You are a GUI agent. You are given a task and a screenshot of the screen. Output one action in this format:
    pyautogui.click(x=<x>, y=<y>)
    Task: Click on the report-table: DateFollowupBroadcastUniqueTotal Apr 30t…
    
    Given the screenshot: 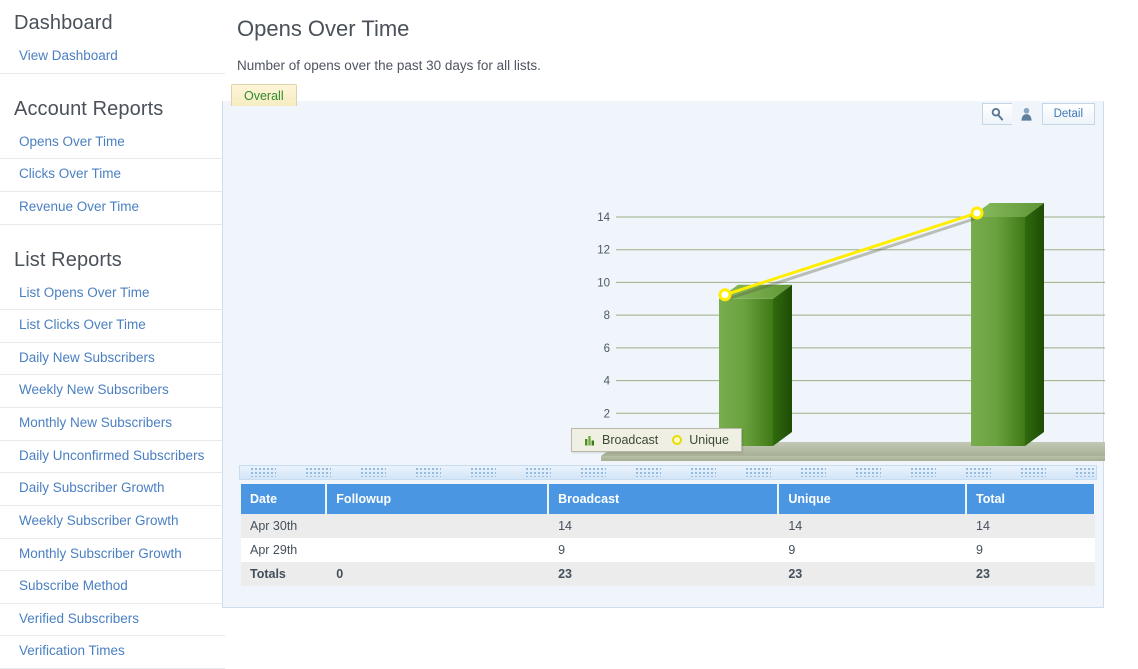 What is the action you would take?
    pyautogui.click(x=668, y=535)
    